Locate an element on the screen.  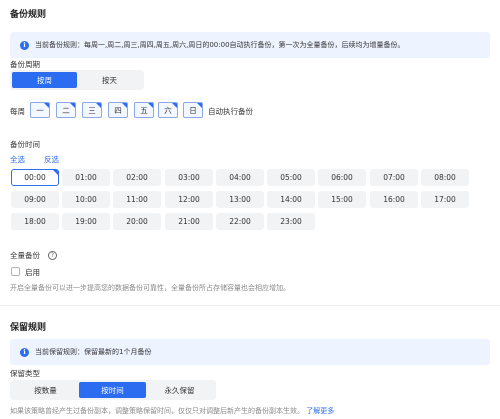
weekday-prefix: 每周 is located at coordinates (17, 111).